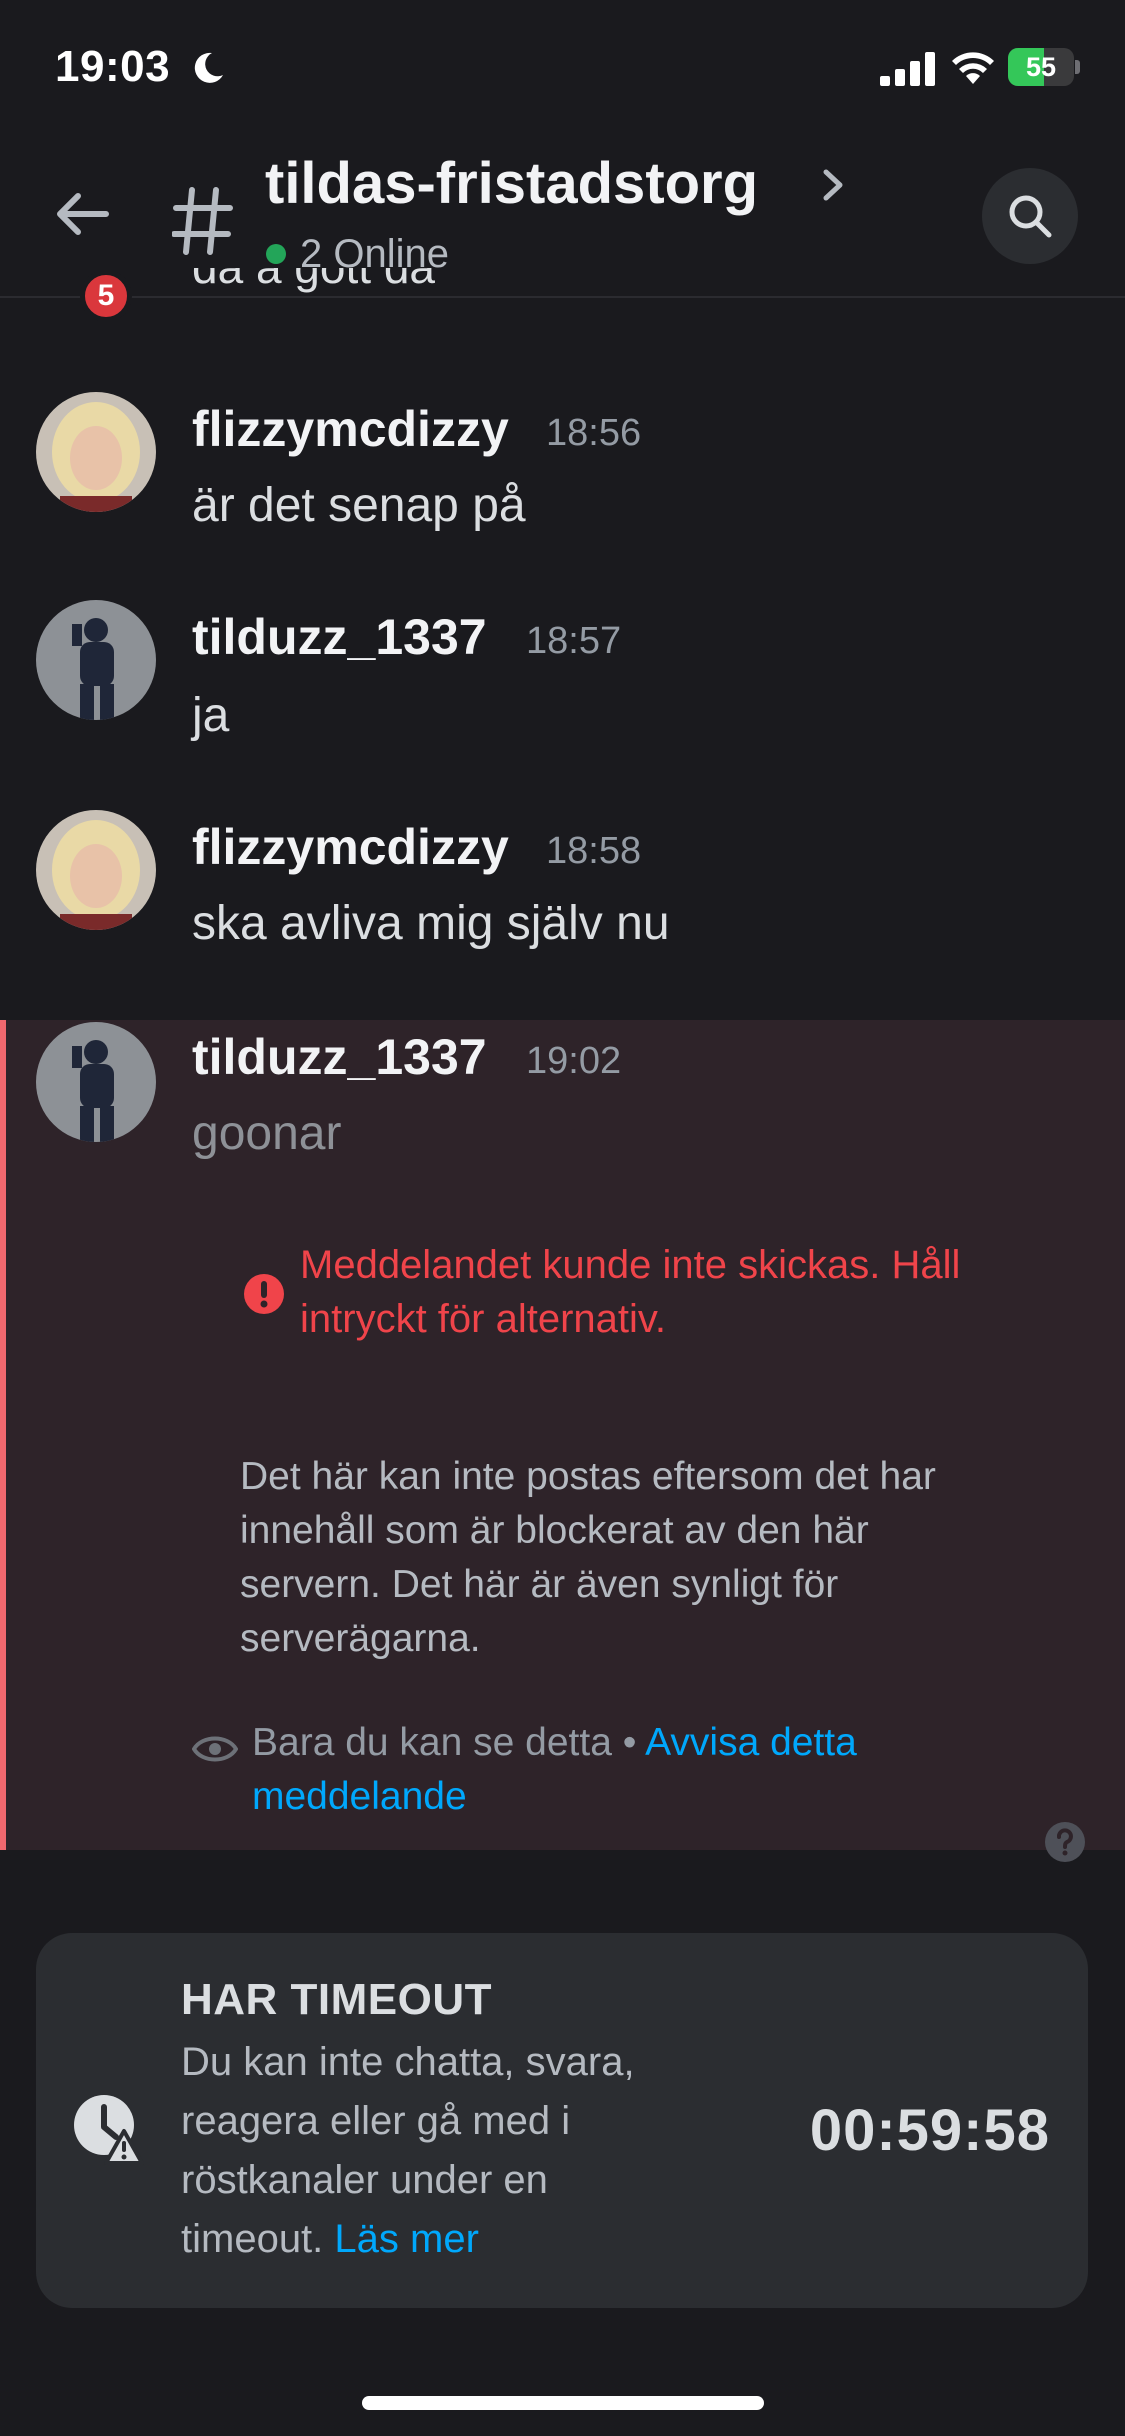 This screenshot has height=2436, width=1125. Describe the element at coordinates (264, 1294) in the screenshot. I see `error-icon` at that location.